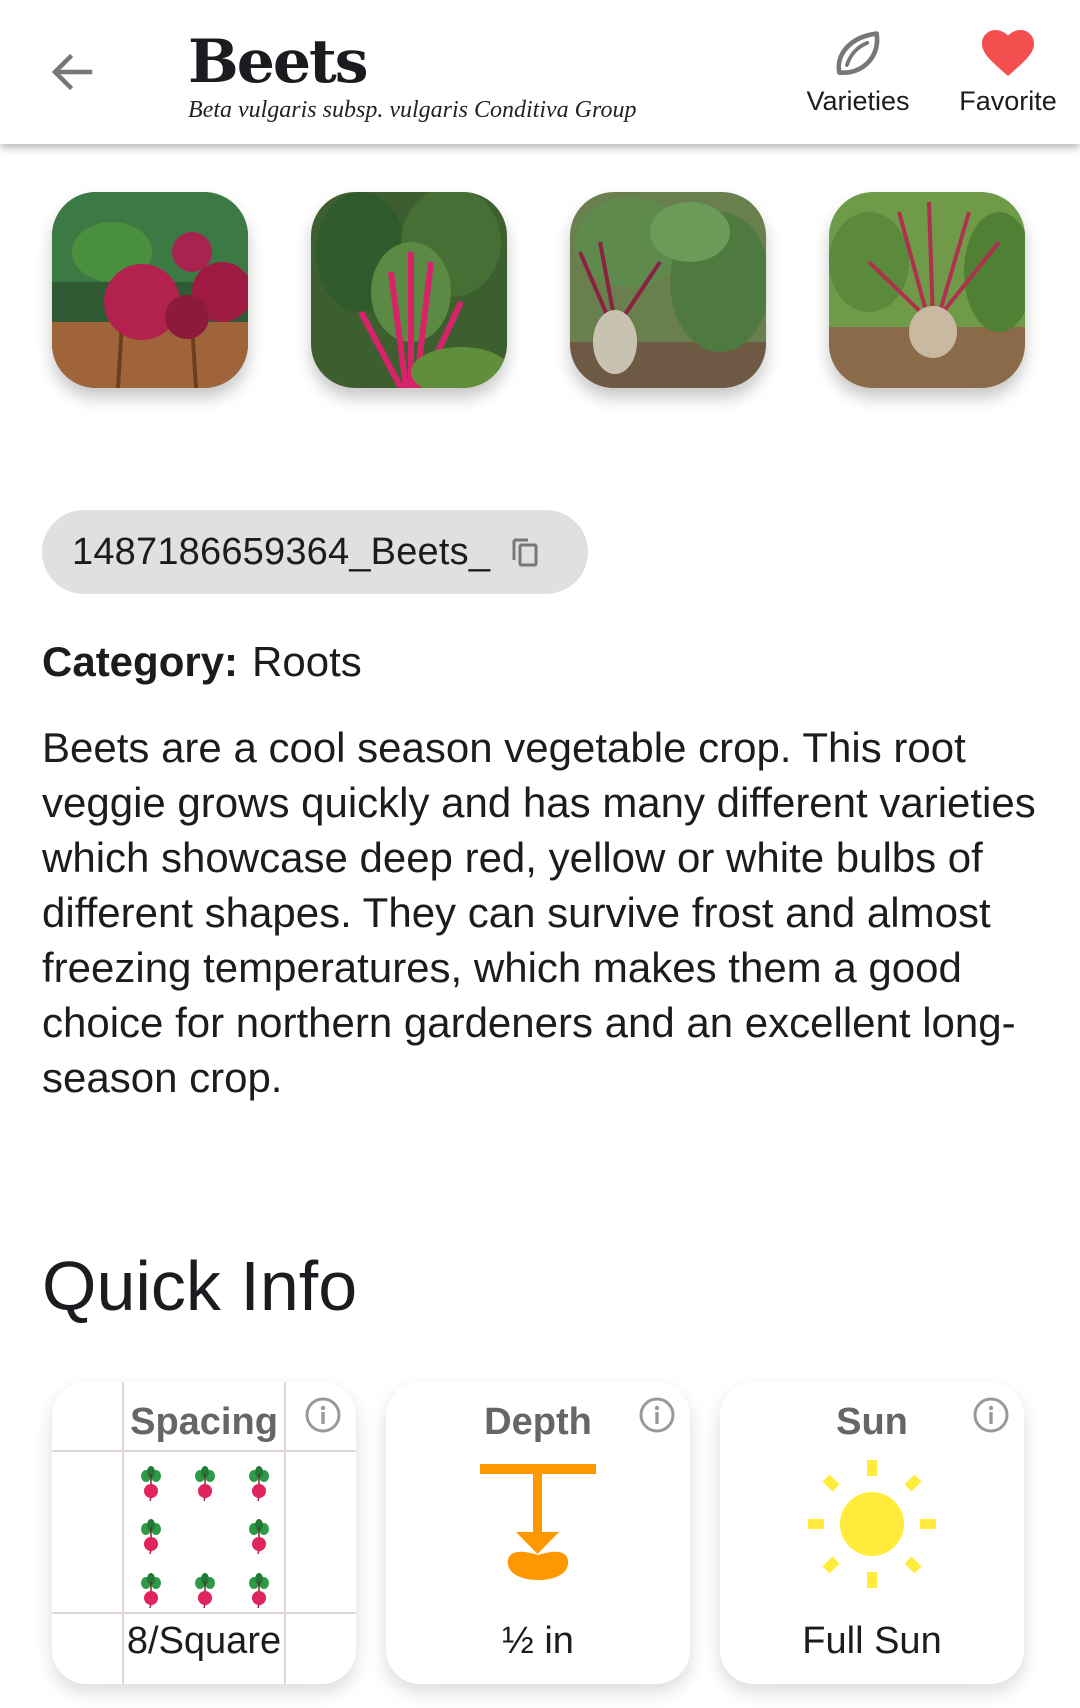  What do you see at coordinates (1008, 53) in the screenshot?
I see `heart-icon` at bounding box center [1008, 53].